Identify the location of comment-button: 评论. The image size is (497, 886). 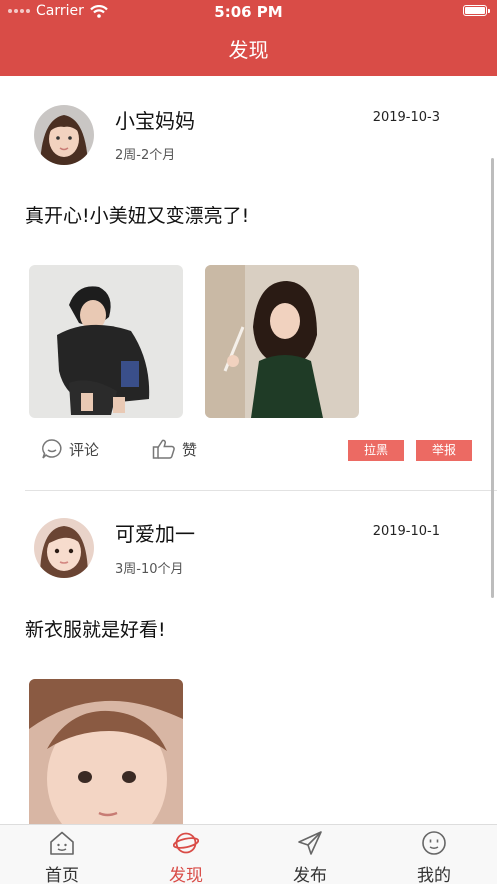
(70, 449).